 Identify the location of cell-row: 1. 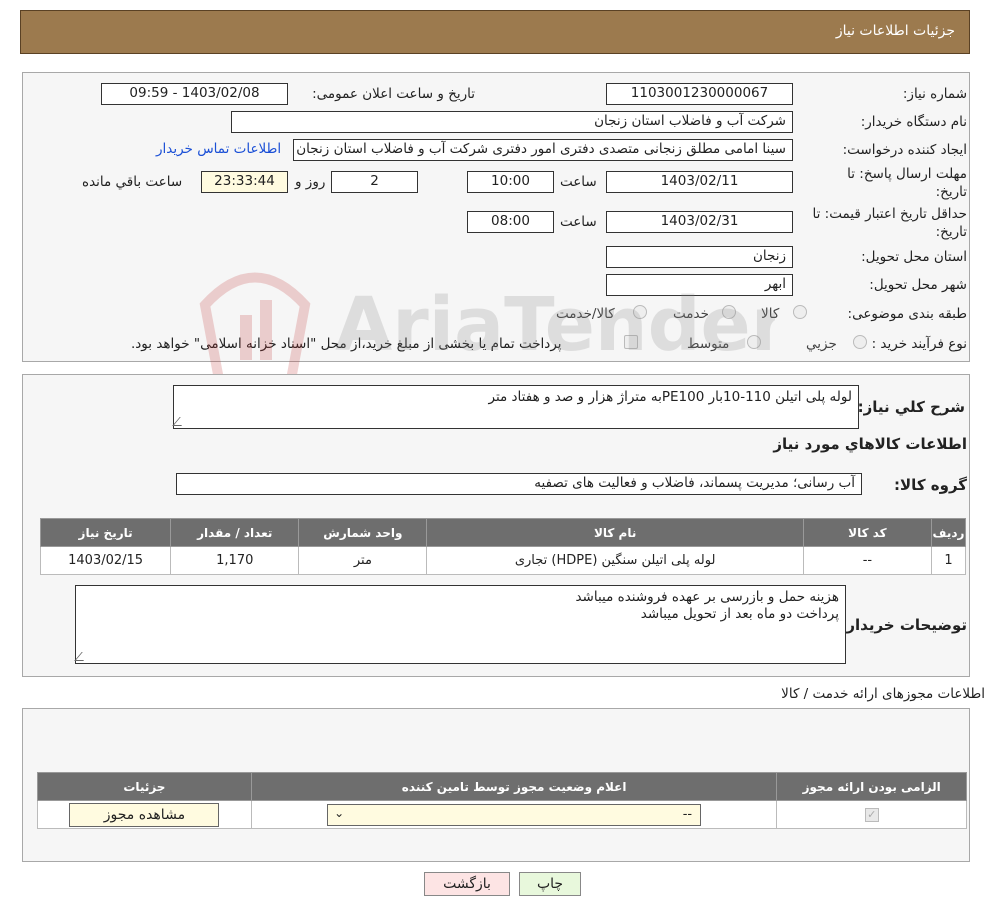
(948, 560).